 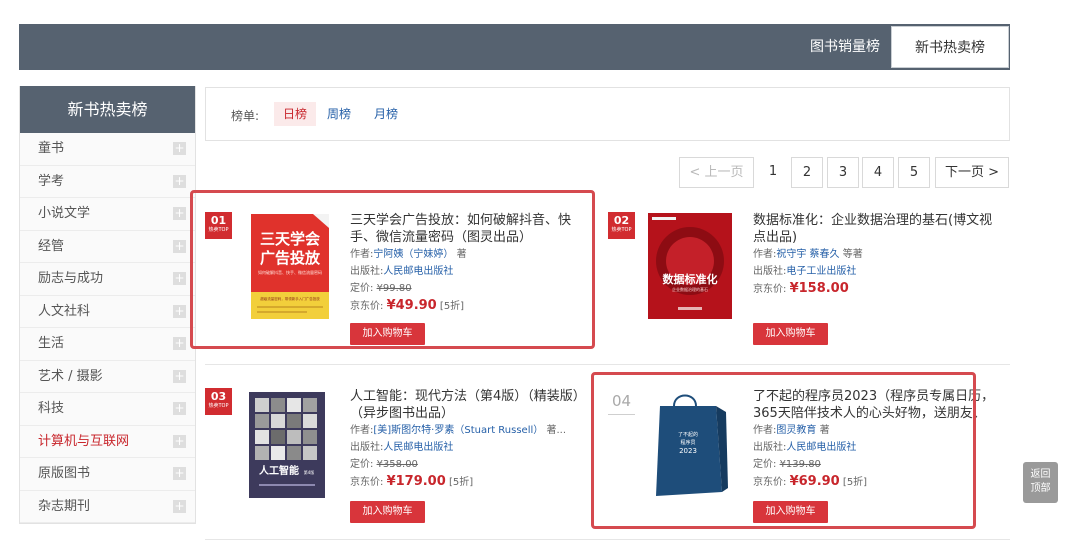 What do you see at coordinates (107, 311) in the screenshot?
I see `sidebar-item-humanities: 人文社科 +` at bounding box center [107, 311].